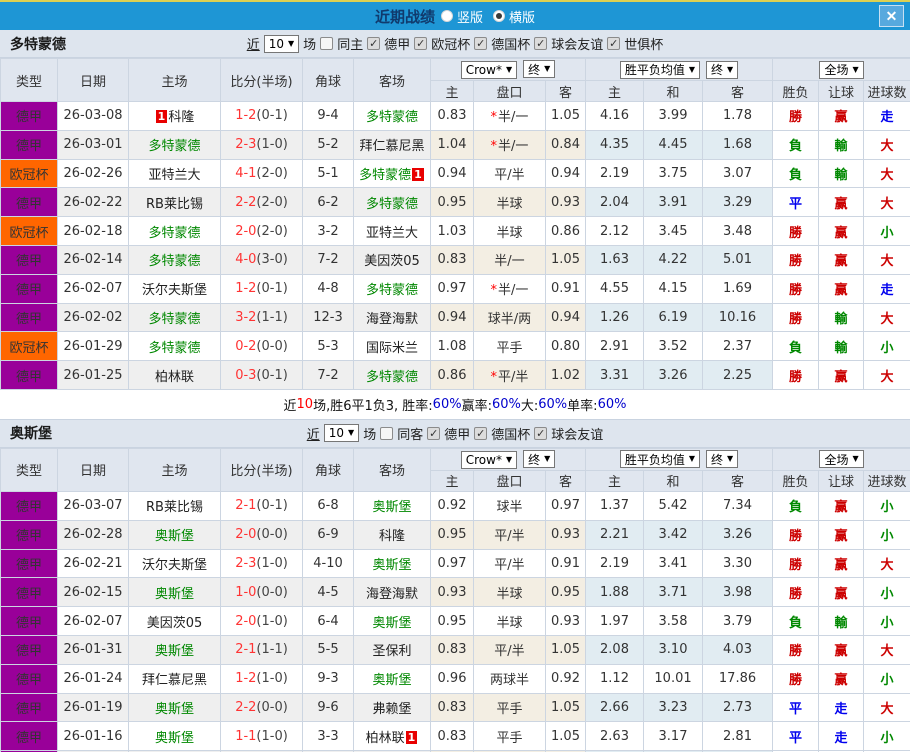  Describe the element at coordinates (310, 45) in the screenshot. I see `games-label: 场` at that location.